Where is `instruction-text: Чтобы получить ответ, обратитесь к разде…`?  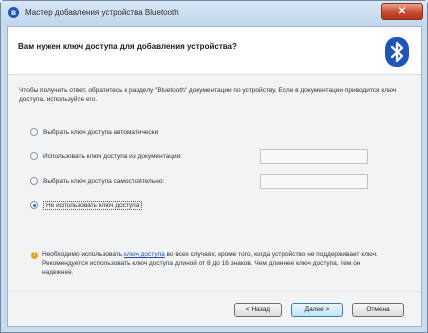 instruction-text: Чтобы получить ответ, обратитесь к разде… is located at coordinates (208, 95).